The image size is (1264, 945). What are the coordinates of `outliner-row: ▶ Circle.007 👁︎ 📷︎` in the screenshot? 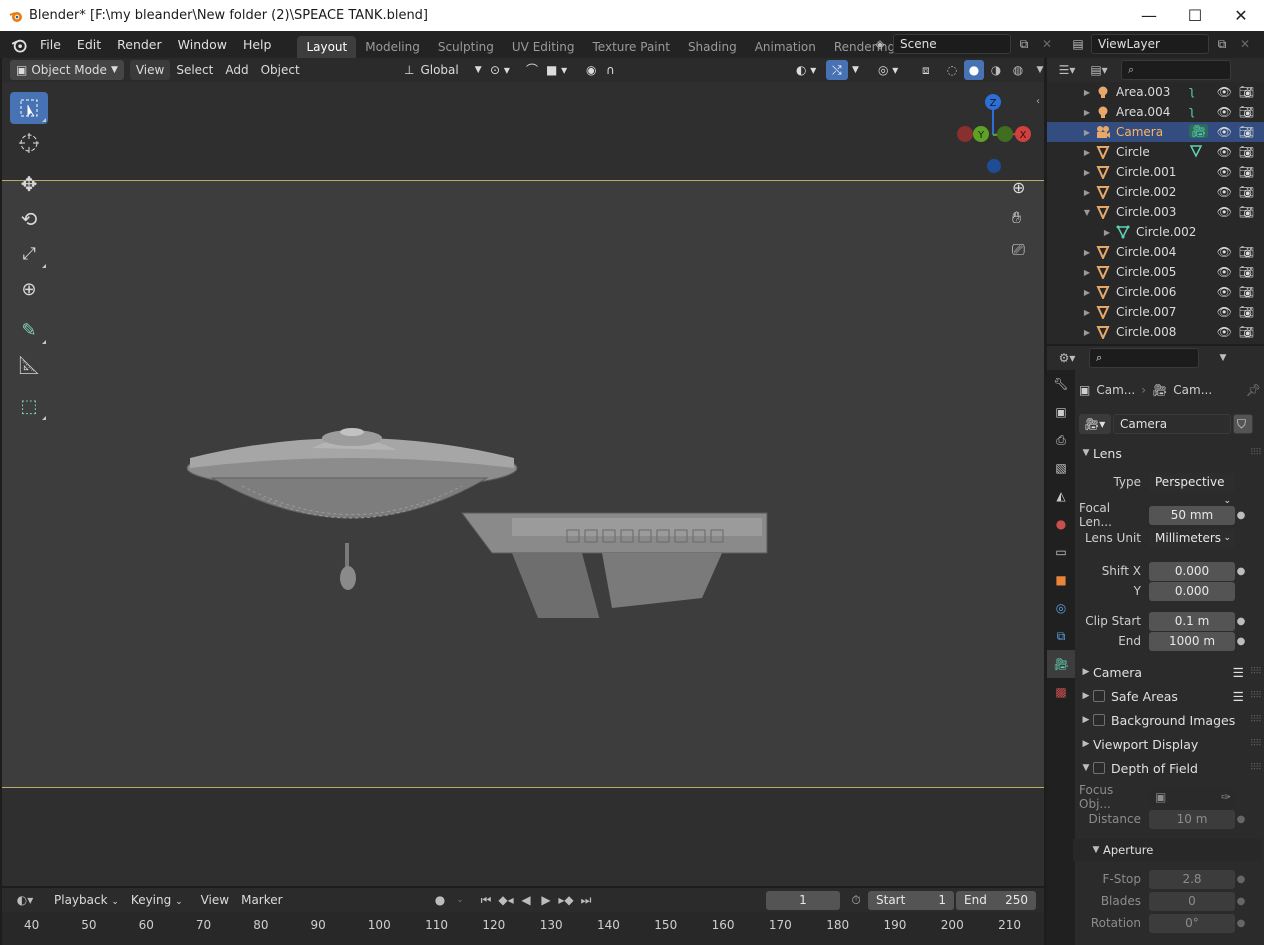 It's located at (1155, 312).